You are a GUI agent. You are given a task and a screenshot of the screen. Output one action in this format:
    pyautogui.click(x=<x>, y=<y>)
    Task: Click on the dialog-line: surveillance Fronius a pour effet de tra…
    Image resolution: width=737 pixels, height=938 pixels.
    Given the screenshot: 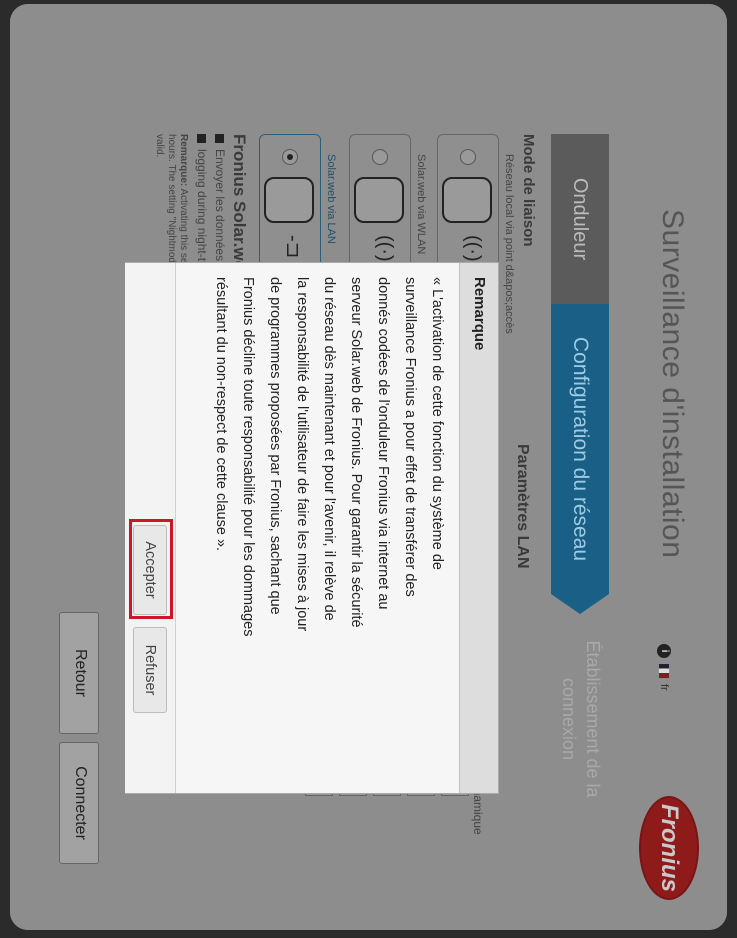 What is the action you would take?
    pyautogui.click(x=410, y=437)
    